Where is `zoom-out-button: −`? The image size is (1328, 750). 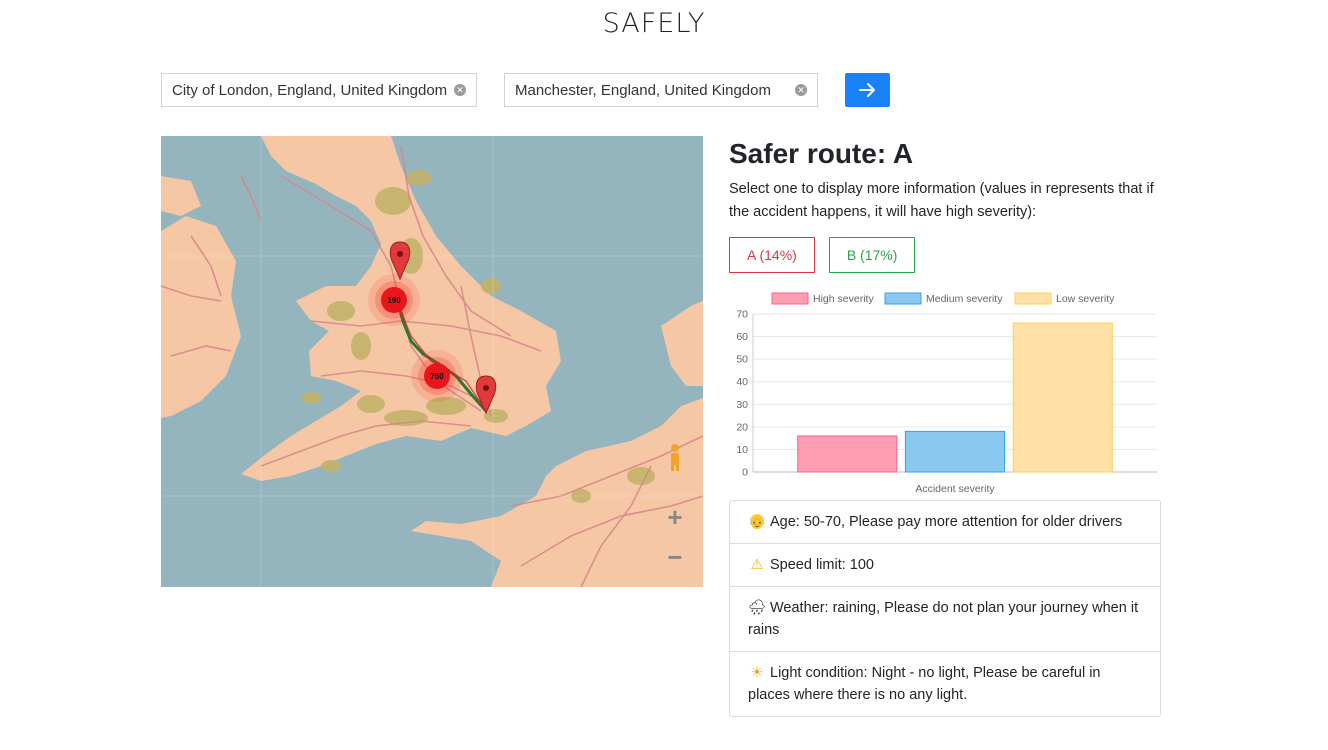
zoom-out-button: − is located at coordinates (675, 557).